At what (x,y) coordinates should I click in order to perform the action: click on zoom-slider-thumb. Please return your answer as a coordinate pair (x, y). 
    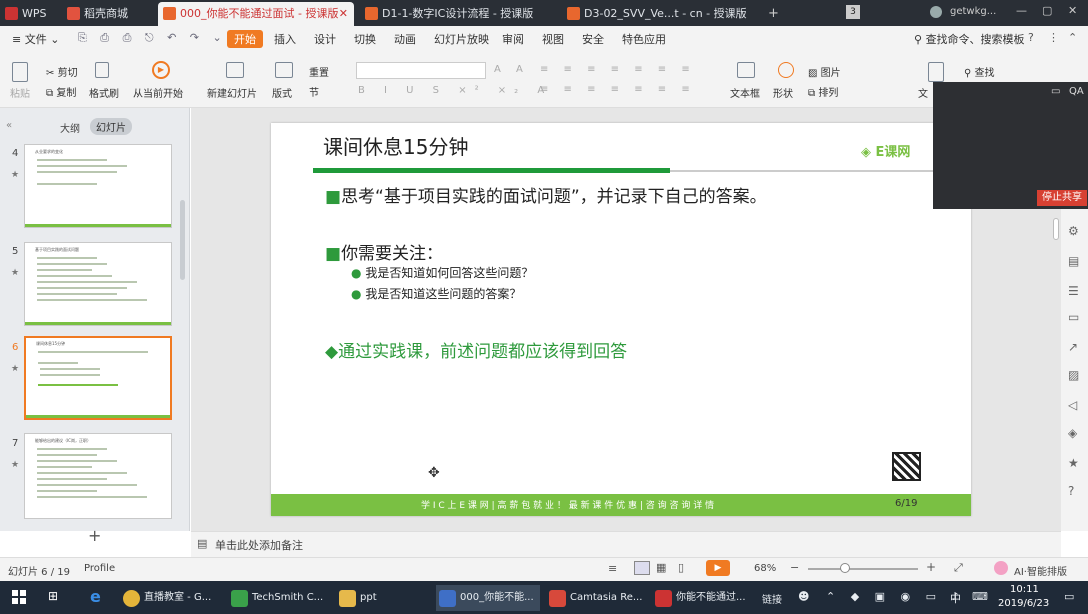
    Looking at the image, I should click on (845, 568).